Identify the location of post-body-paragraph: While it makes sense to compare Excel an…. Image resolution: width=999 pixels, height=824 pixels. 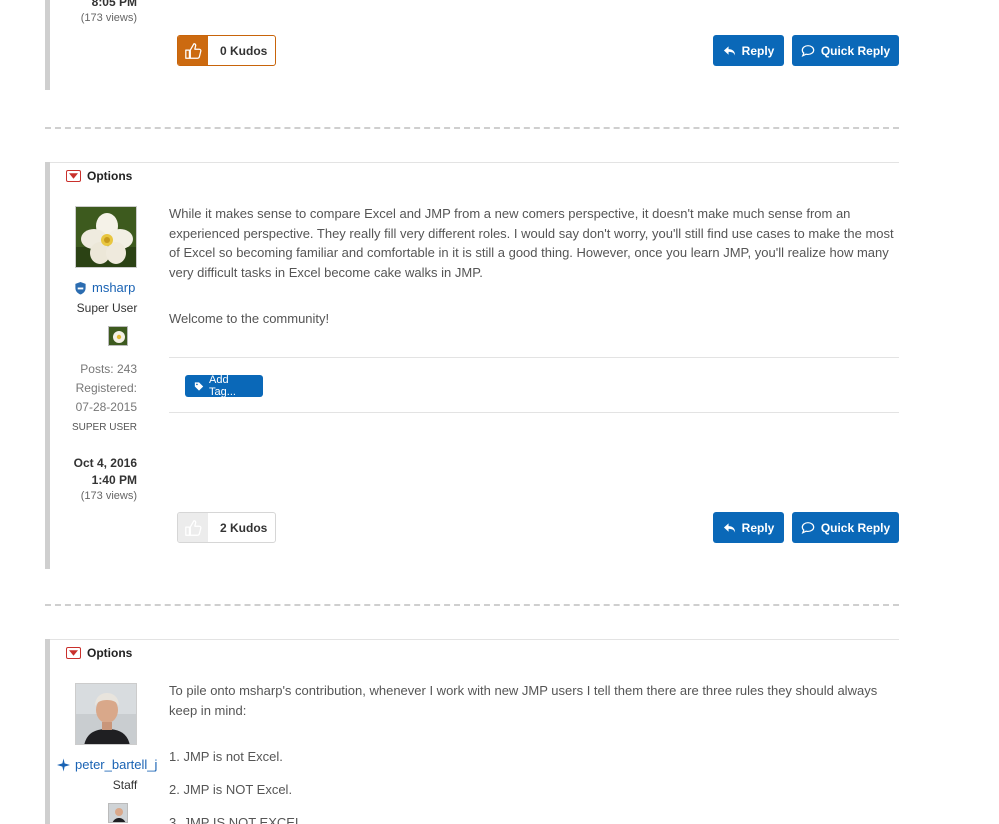
(531, 243).